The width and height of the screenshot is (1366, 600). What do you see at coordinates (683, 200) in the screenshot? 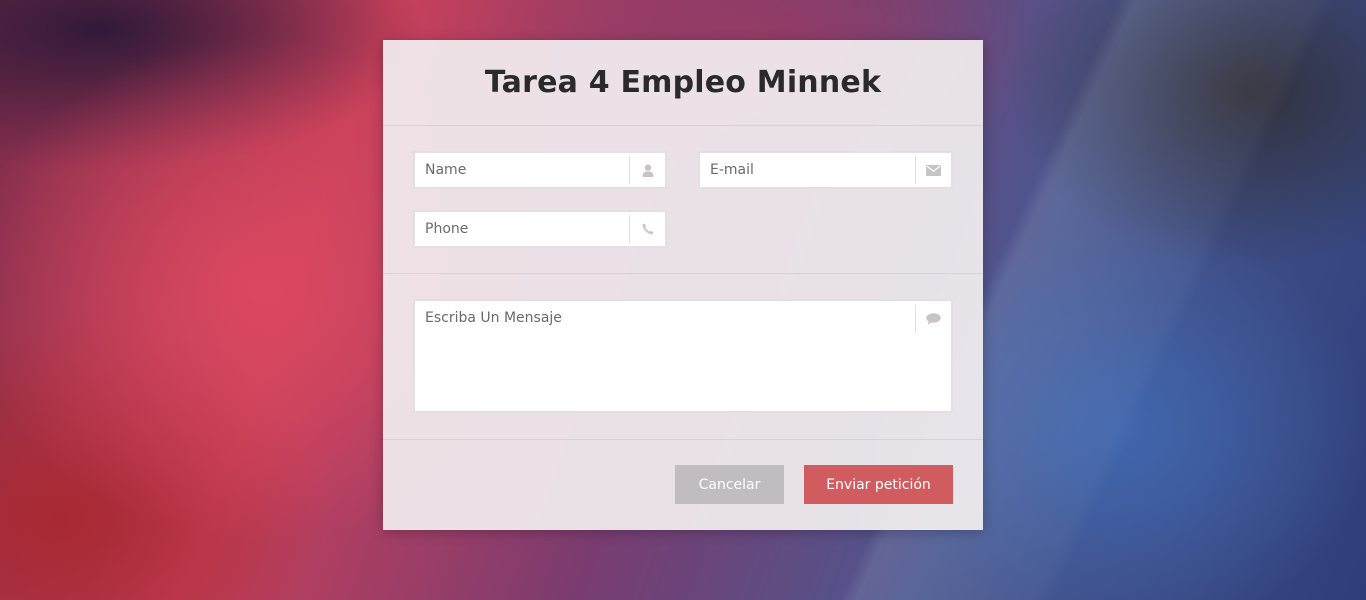
I see `contact-fields-section` at bounding box center [683, 200].